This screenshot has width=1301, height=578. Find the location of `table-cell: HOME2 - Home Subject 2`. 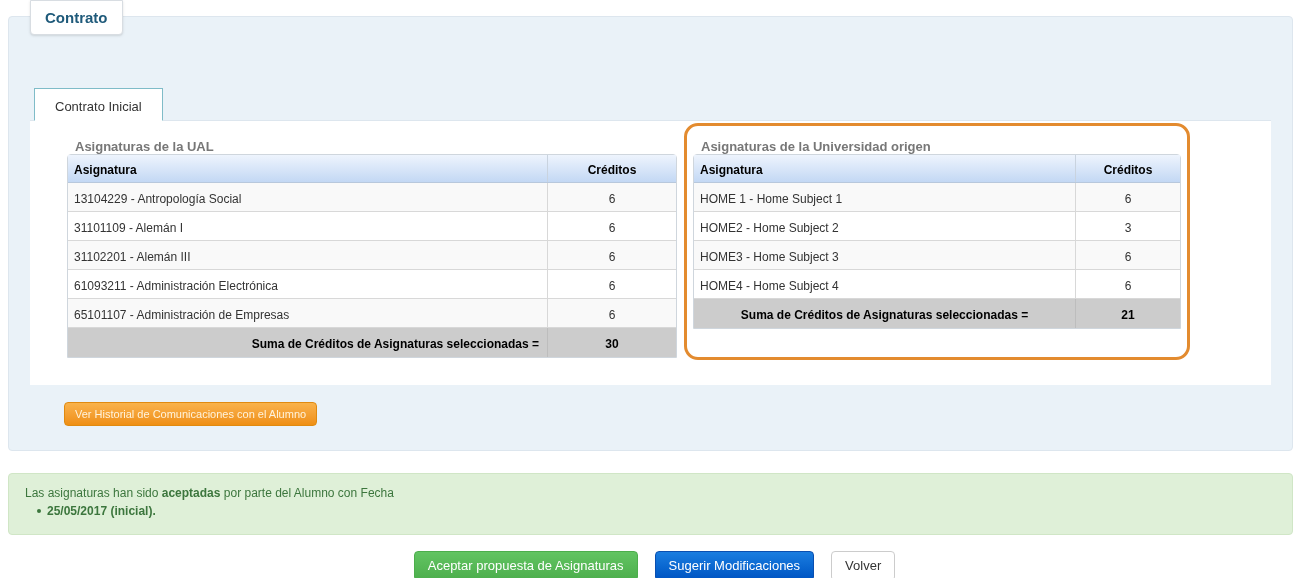

table-cell: HOME2 - Home Subject 2 is located at coordinates (885, 226).